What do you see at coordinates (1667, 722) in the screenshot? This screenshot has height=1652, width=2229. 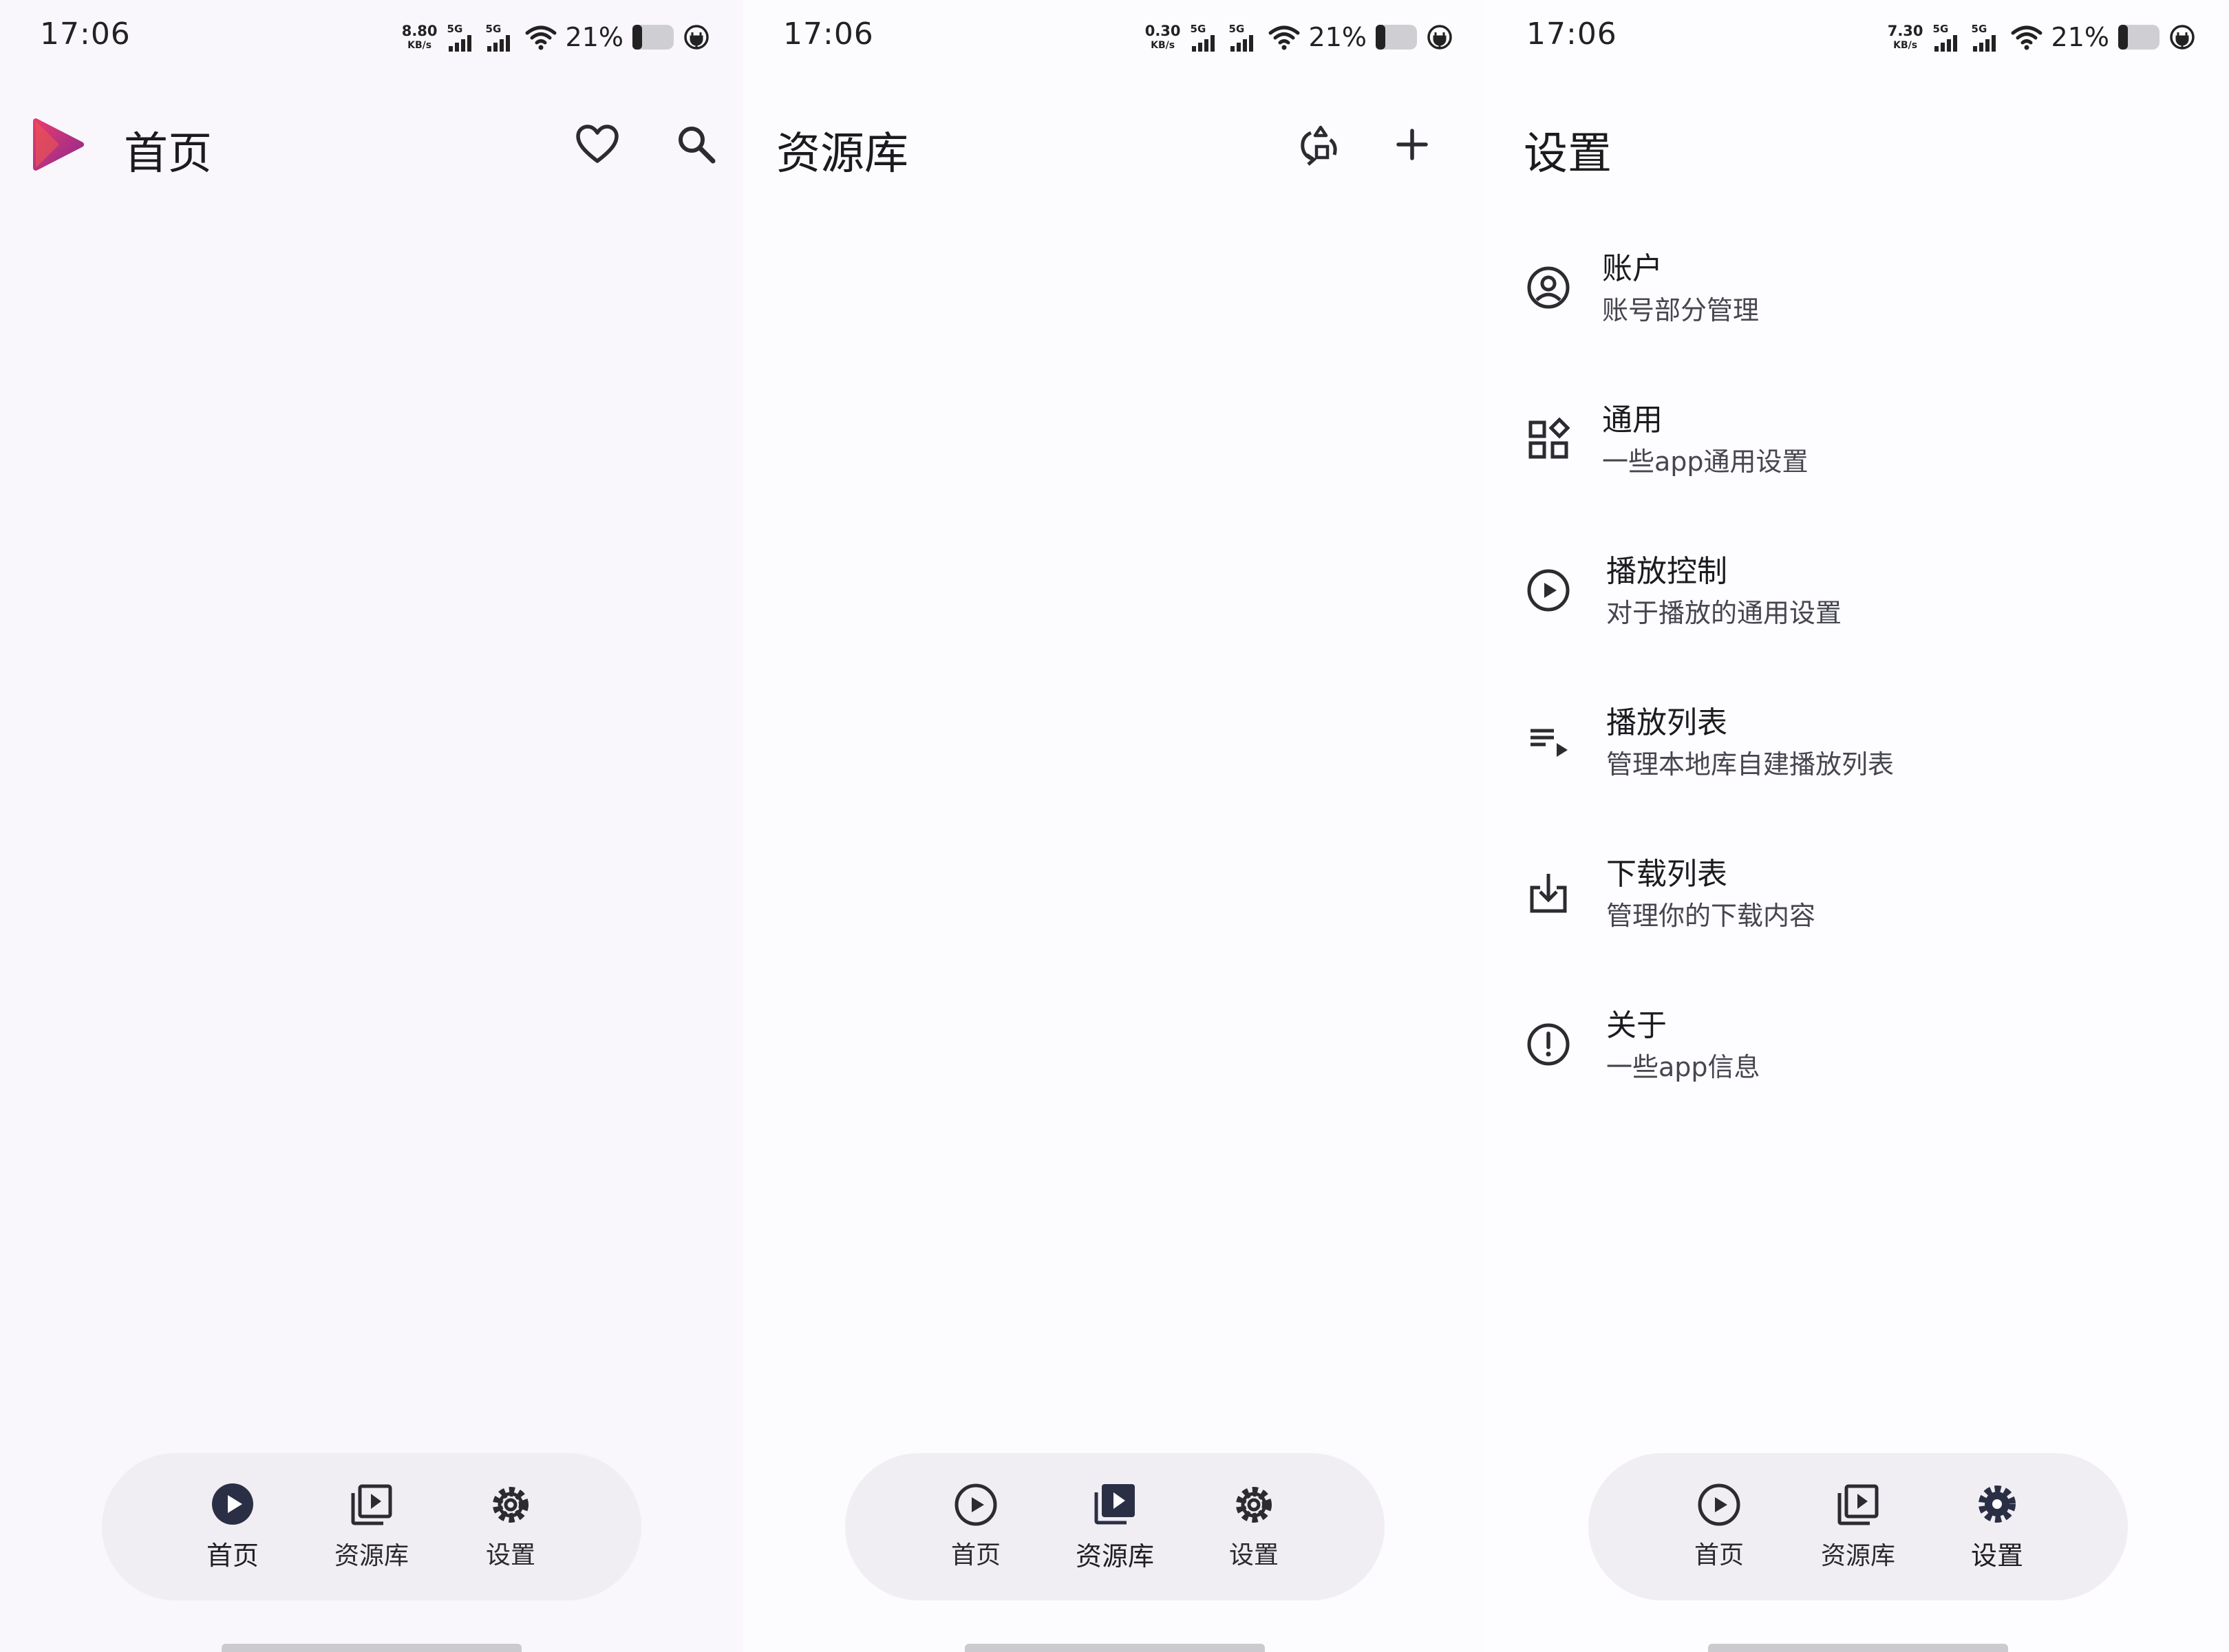 I see `settings-item-title: 播放列表` at bounding box center [1667, 722].